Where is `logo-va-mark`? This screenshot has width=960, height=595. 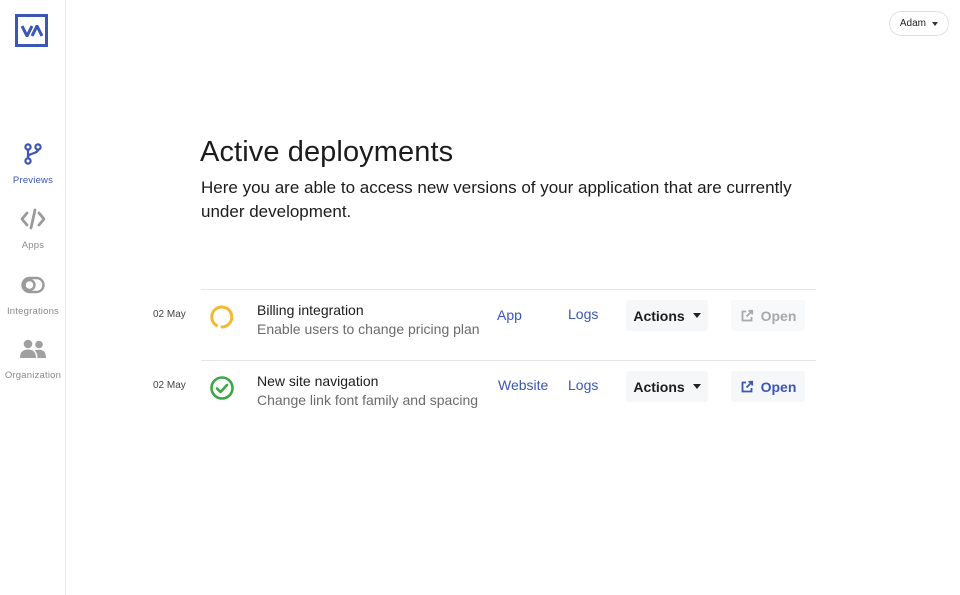
logo-va-mark is located at coordinates (31, 30).